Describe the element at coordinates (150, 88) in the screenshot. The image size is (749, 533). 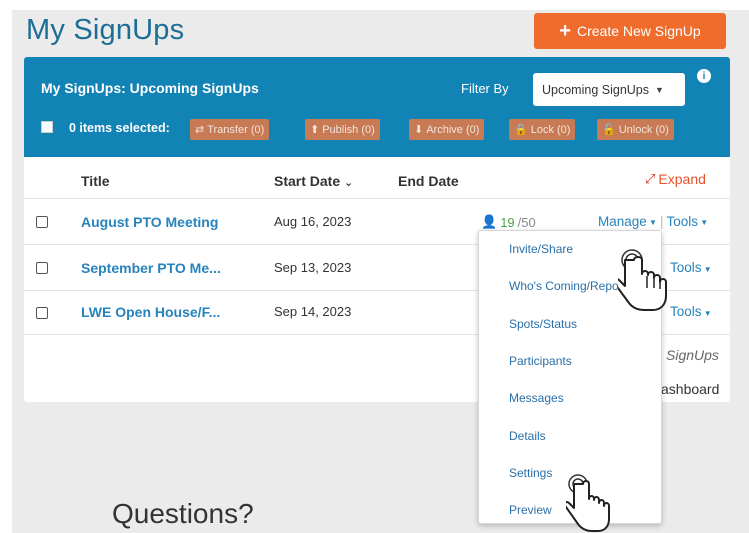
I see `panel-title: My SignUps: Upcoming SignUps` at that location.